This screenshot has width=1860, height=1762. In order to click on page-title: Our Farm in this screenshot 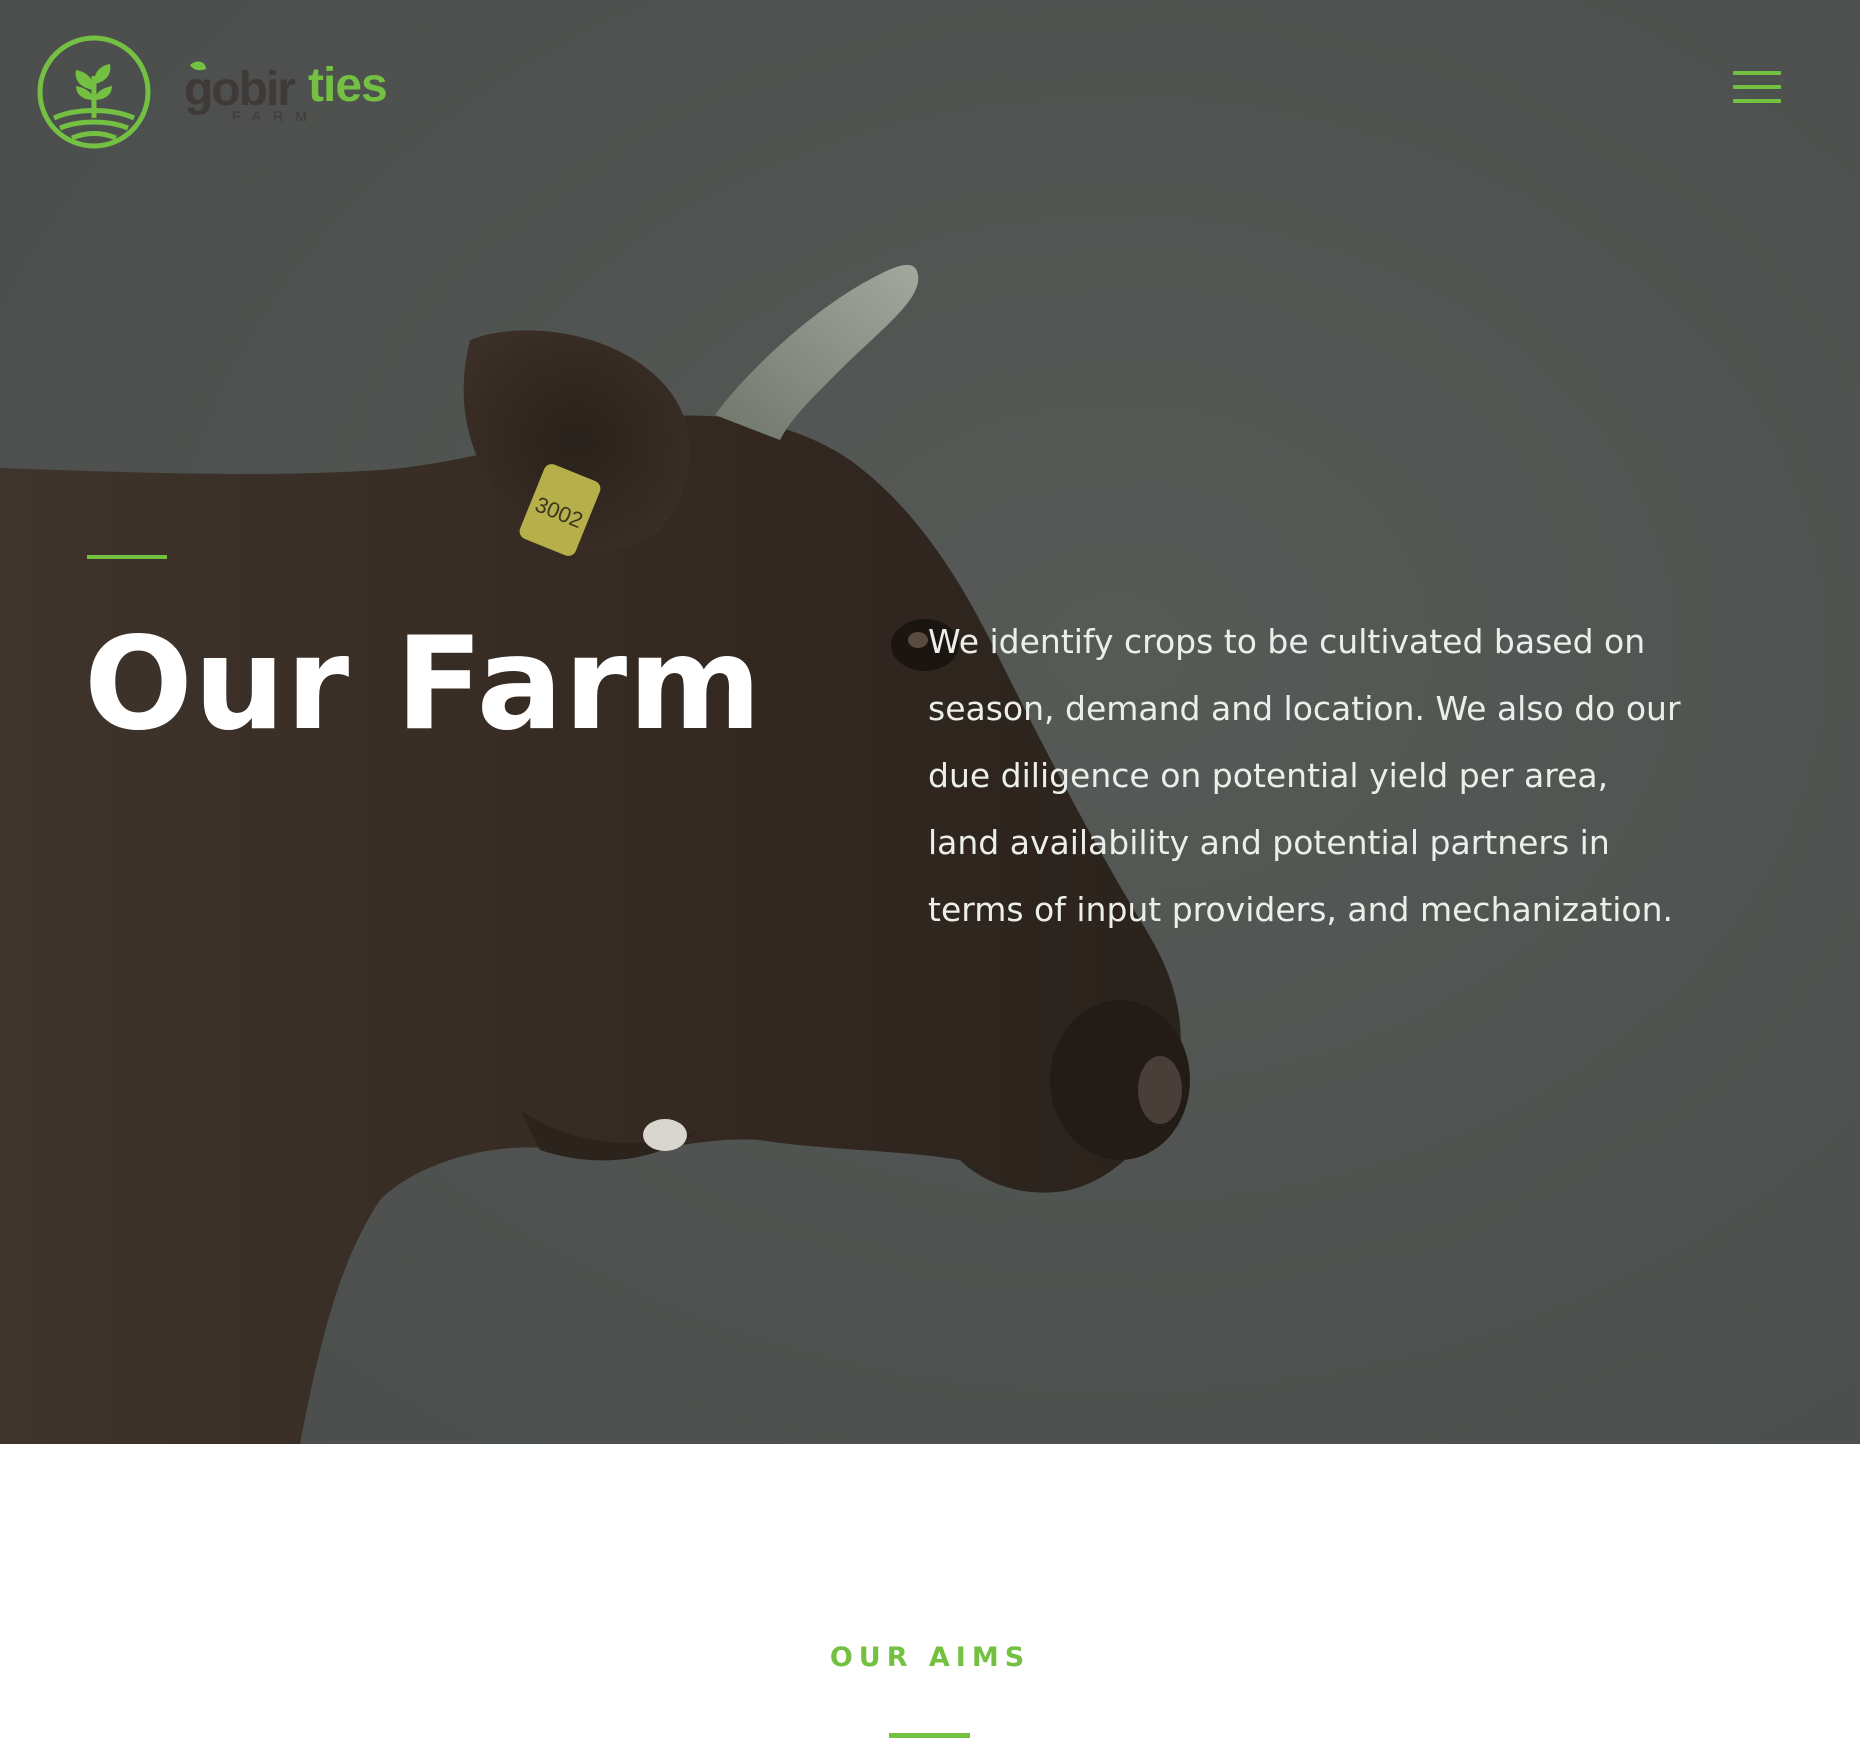, I will do `click(423, 684)`.